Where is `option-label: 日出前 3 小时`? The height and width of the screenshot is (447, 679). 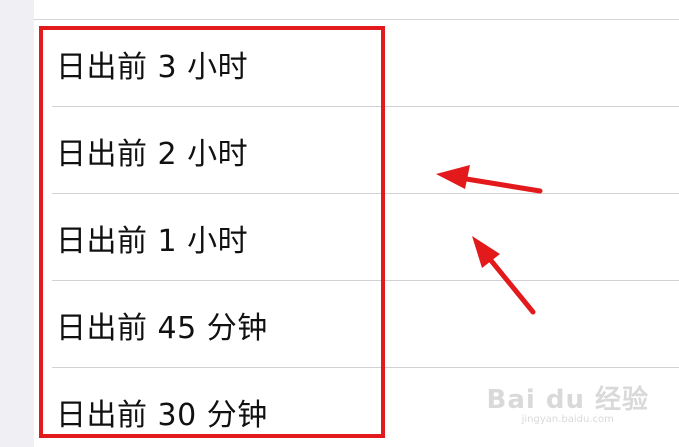
option-label: 日出前 3 小时 is located at coordinates (152, 67).